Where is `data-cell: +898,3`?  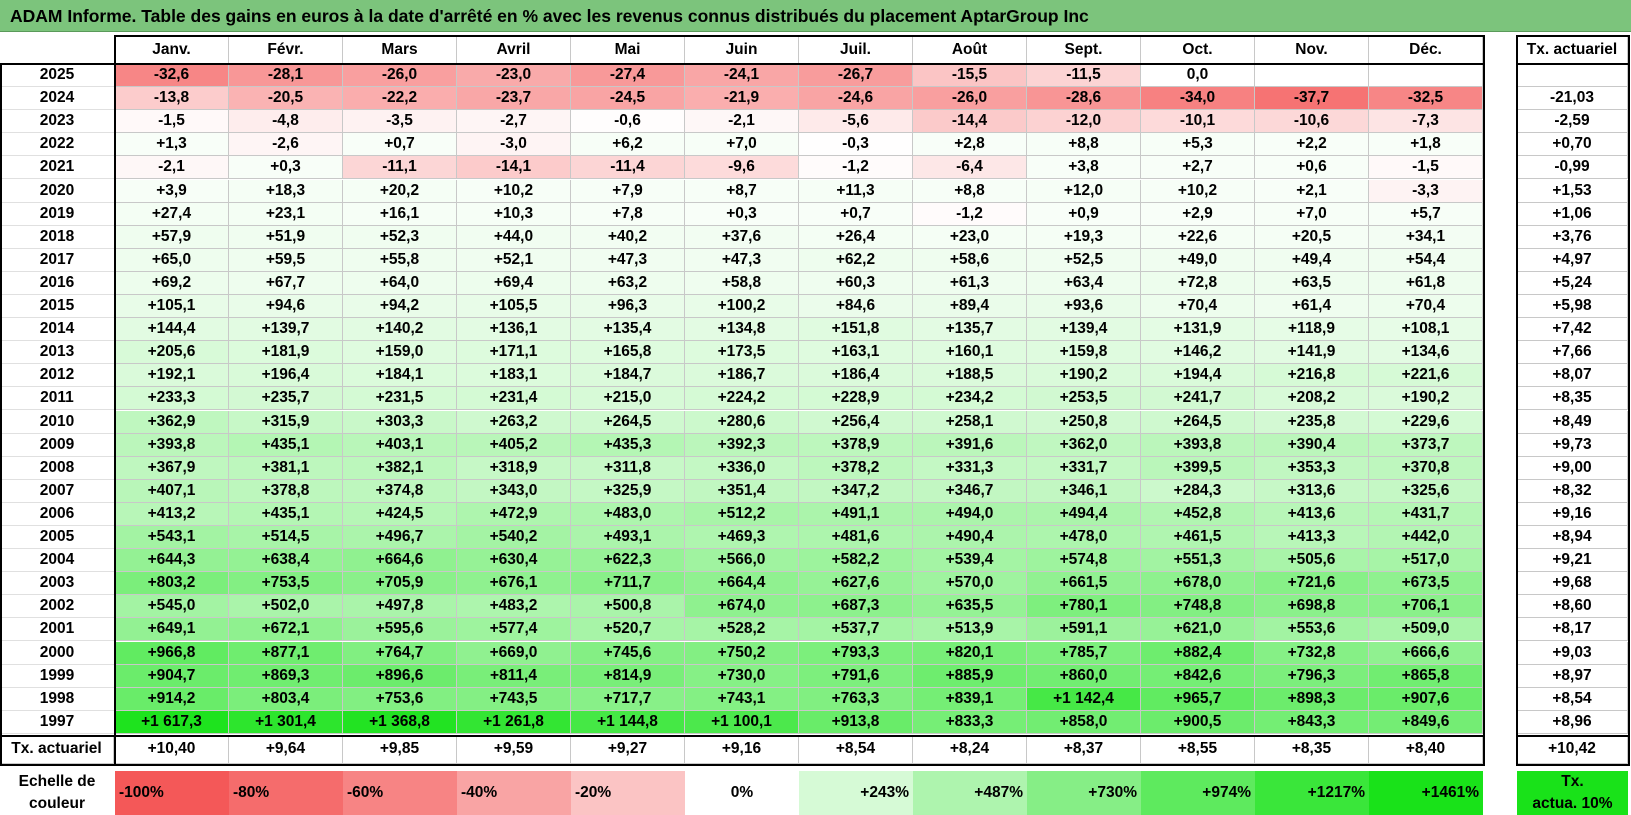
data-cell: +898,3 is located at coordinates (1312, 699).